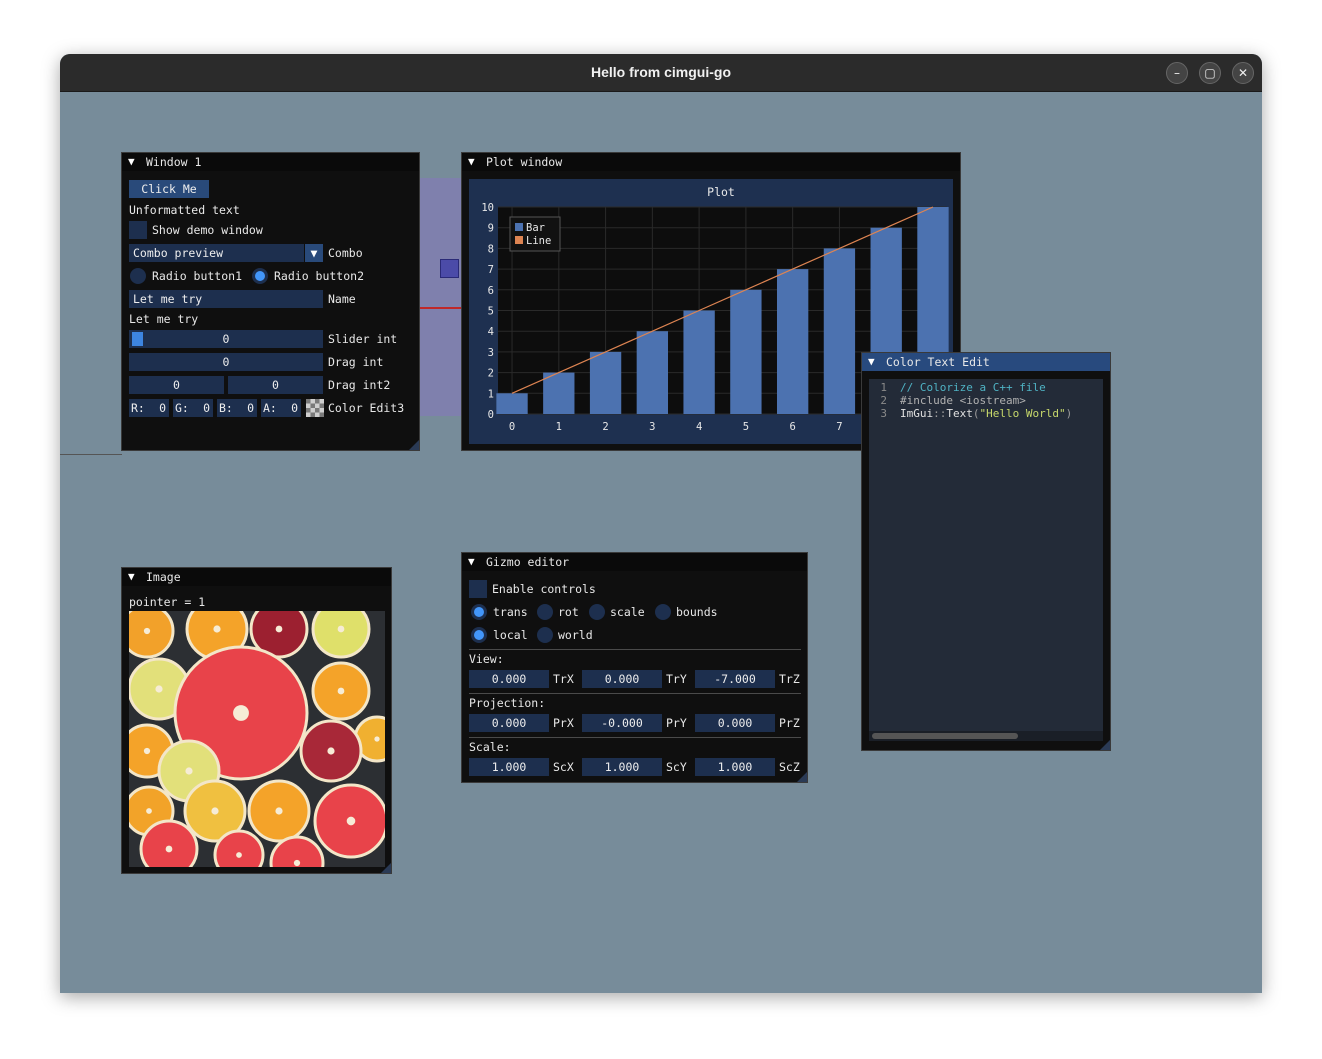 The width and height of the screenshot is (1322, 1059). I want to click on scrollbar-thumb, so click(945, 736).